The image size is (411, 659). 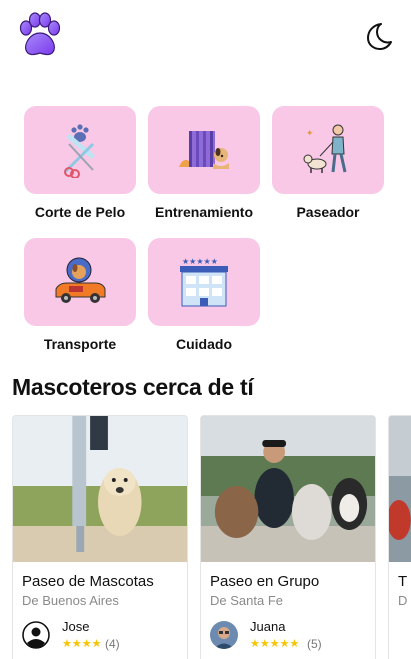 I want to click on card-title: Paseo en Grupo, so click(x=265, y=581).